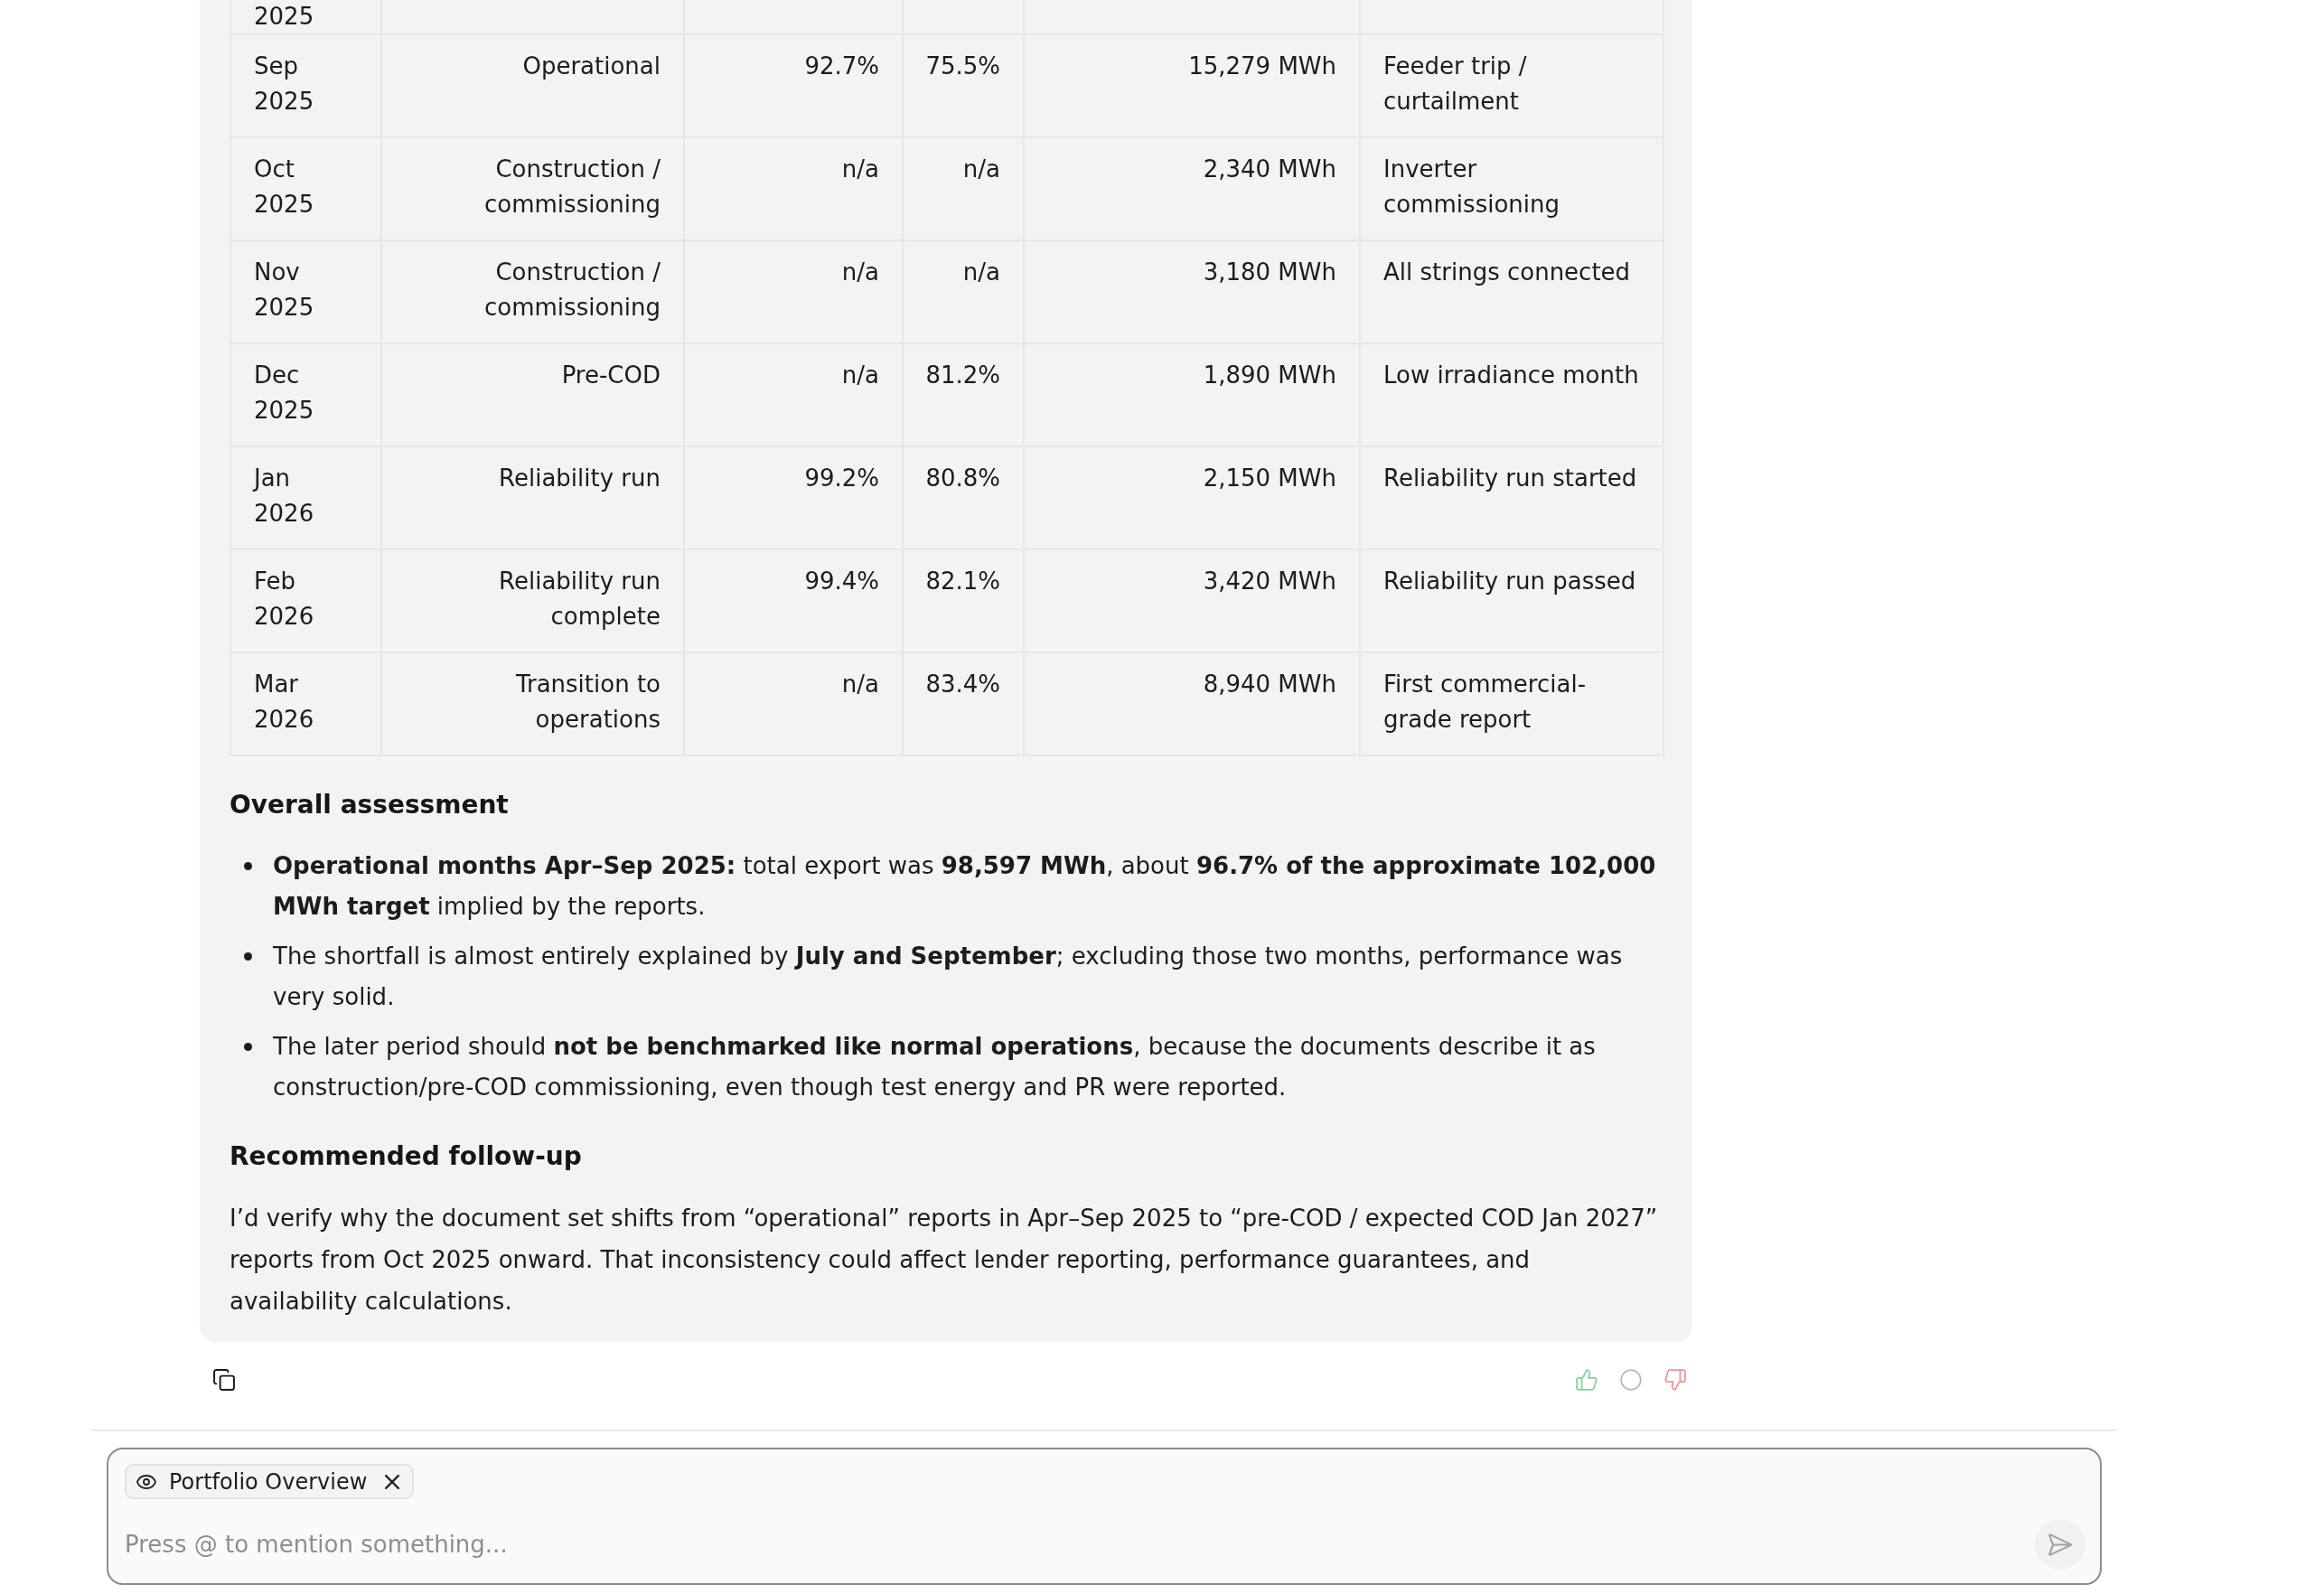 This screenshot has width=2324, height=1594. I want to click on thumbs-down-icon, so click(1675, 1380).